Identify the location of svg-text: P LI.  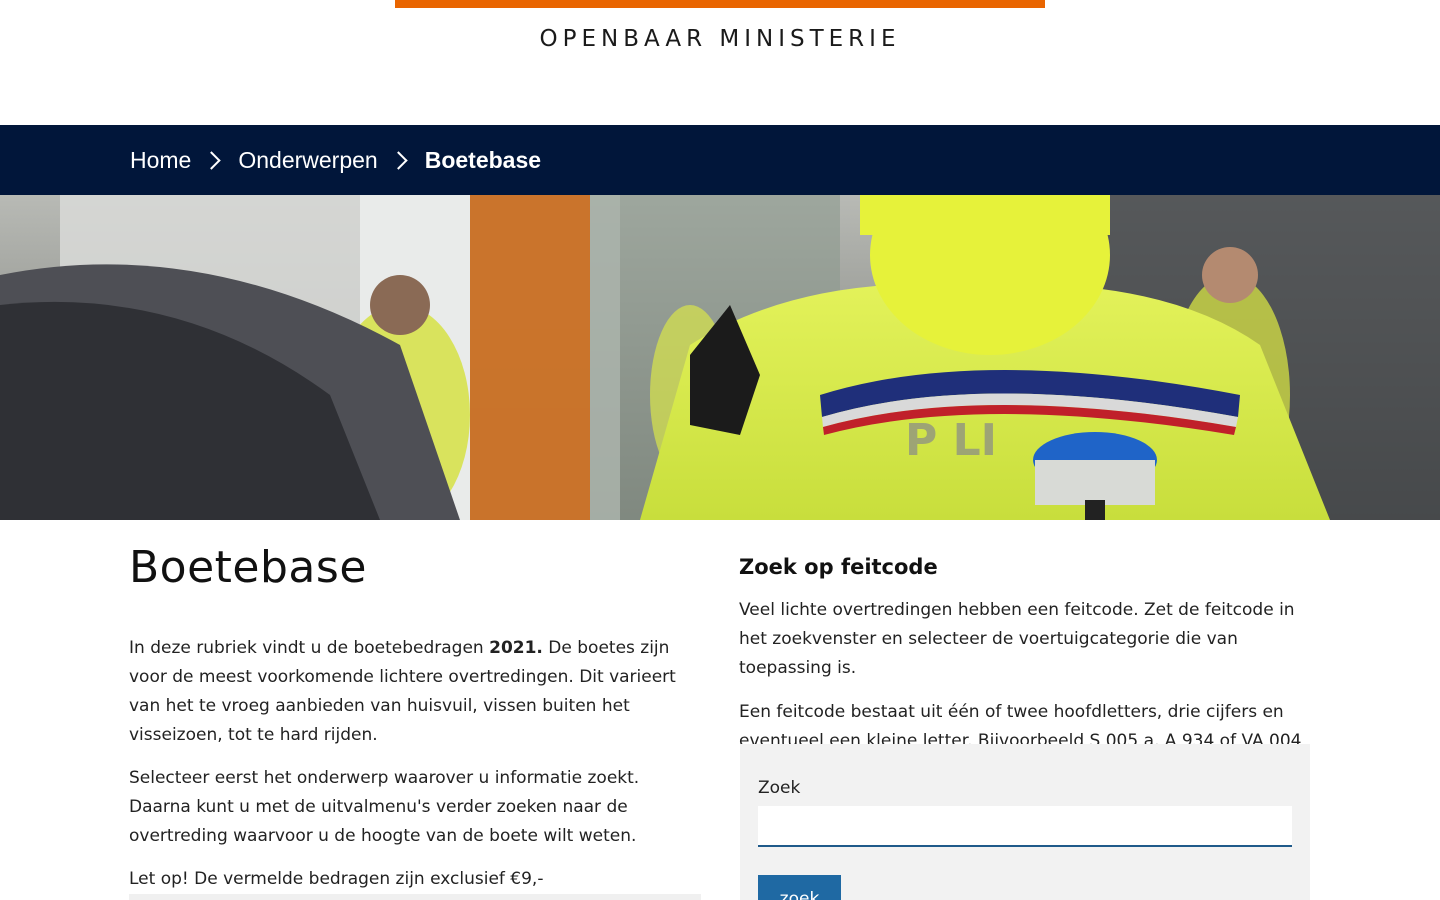
(951, 440).